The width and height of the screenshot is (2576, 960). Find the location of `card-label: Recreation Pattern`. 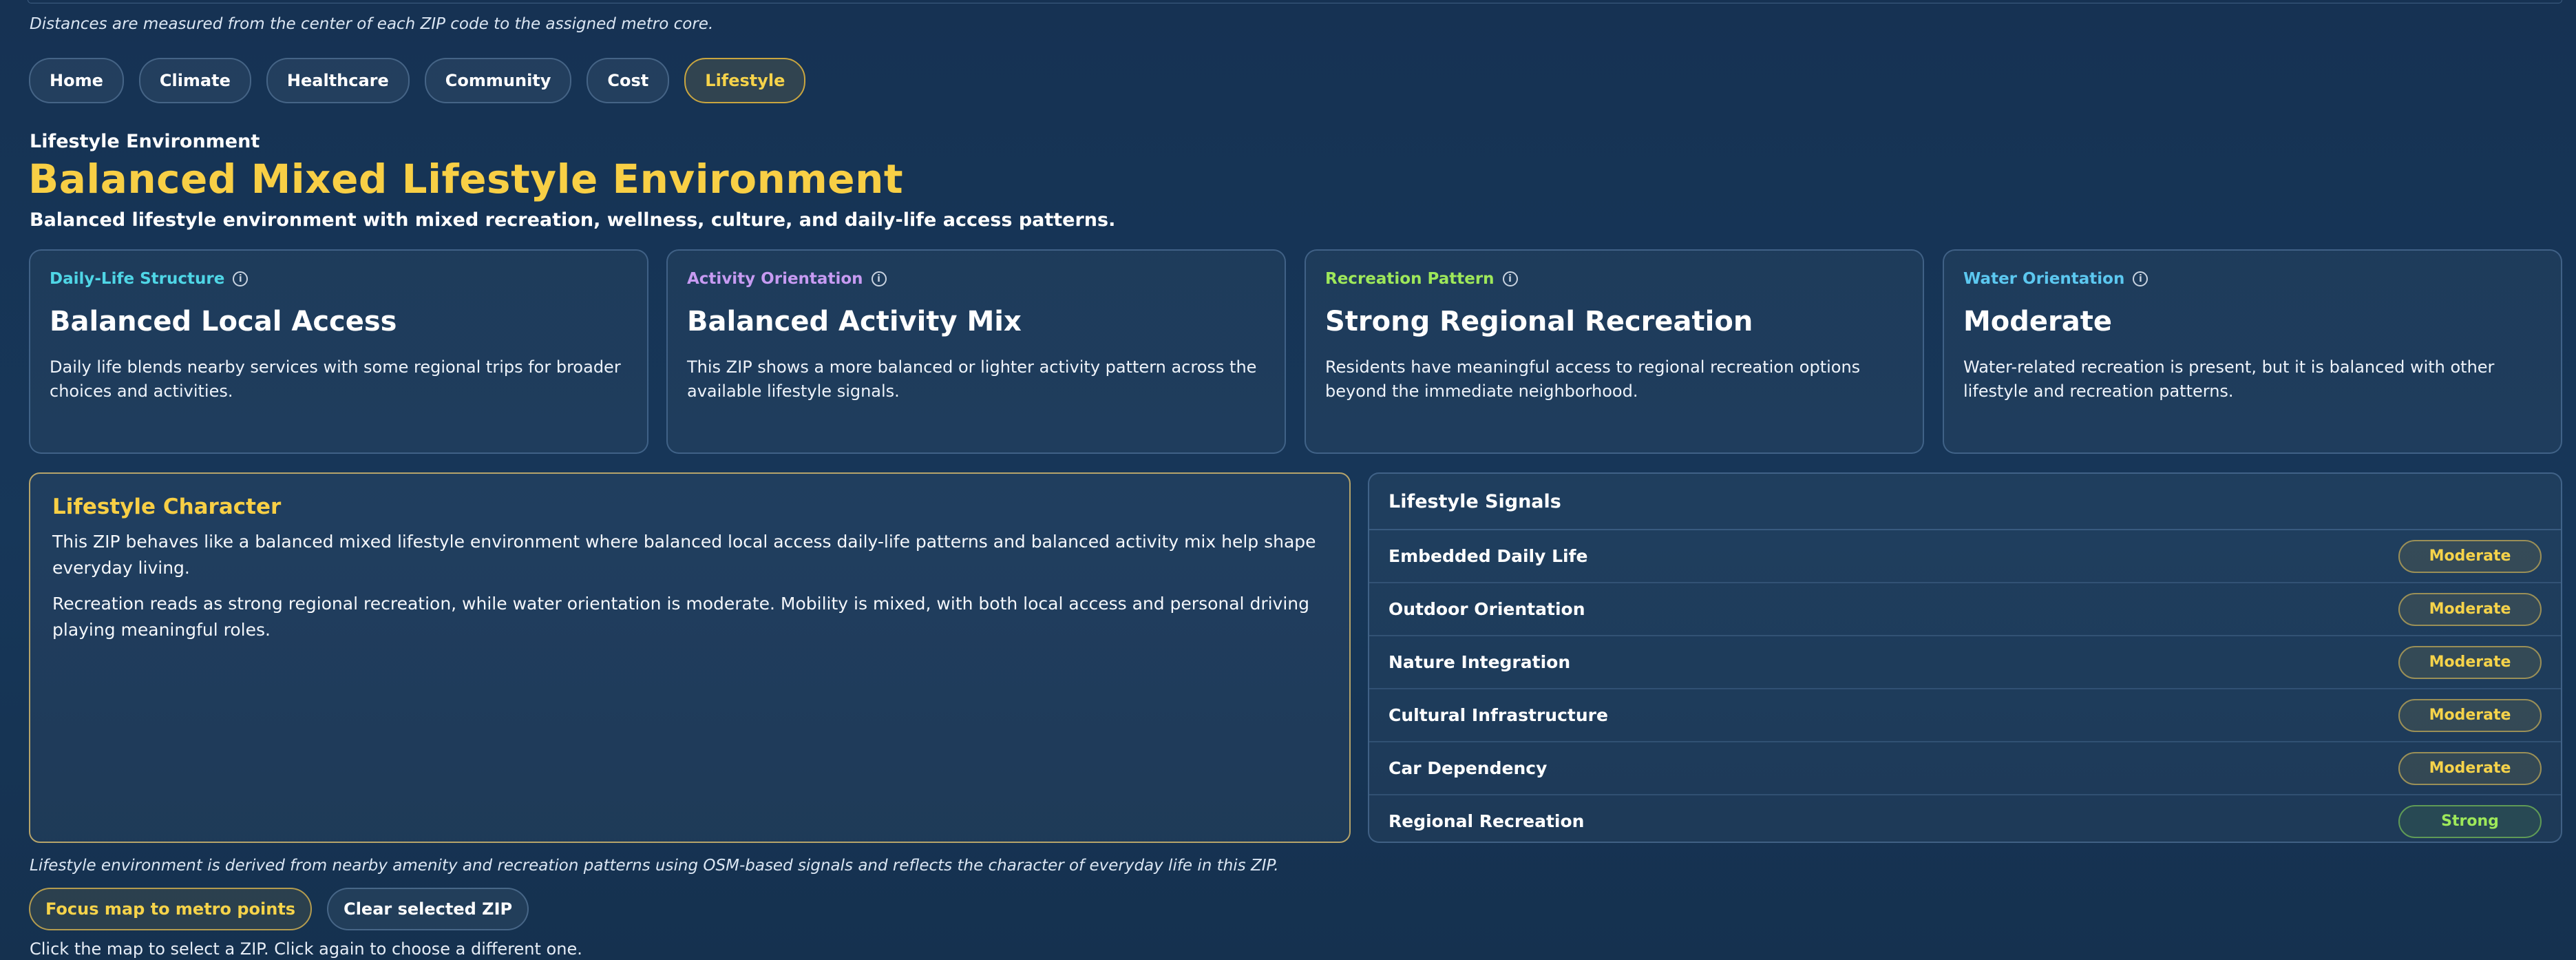

card-label: Recreation Pattern is located at coordinates (1410, 279).